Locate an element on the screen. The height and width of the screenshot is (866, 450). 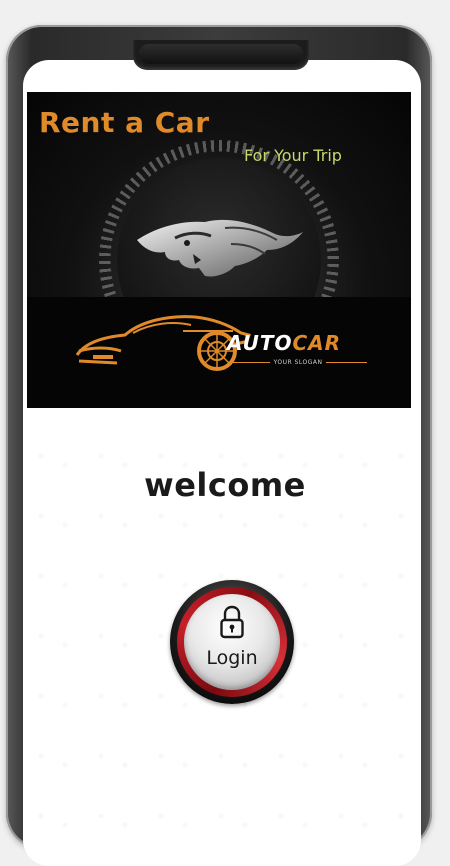
lock-icon is located at coordinates (232, 622).